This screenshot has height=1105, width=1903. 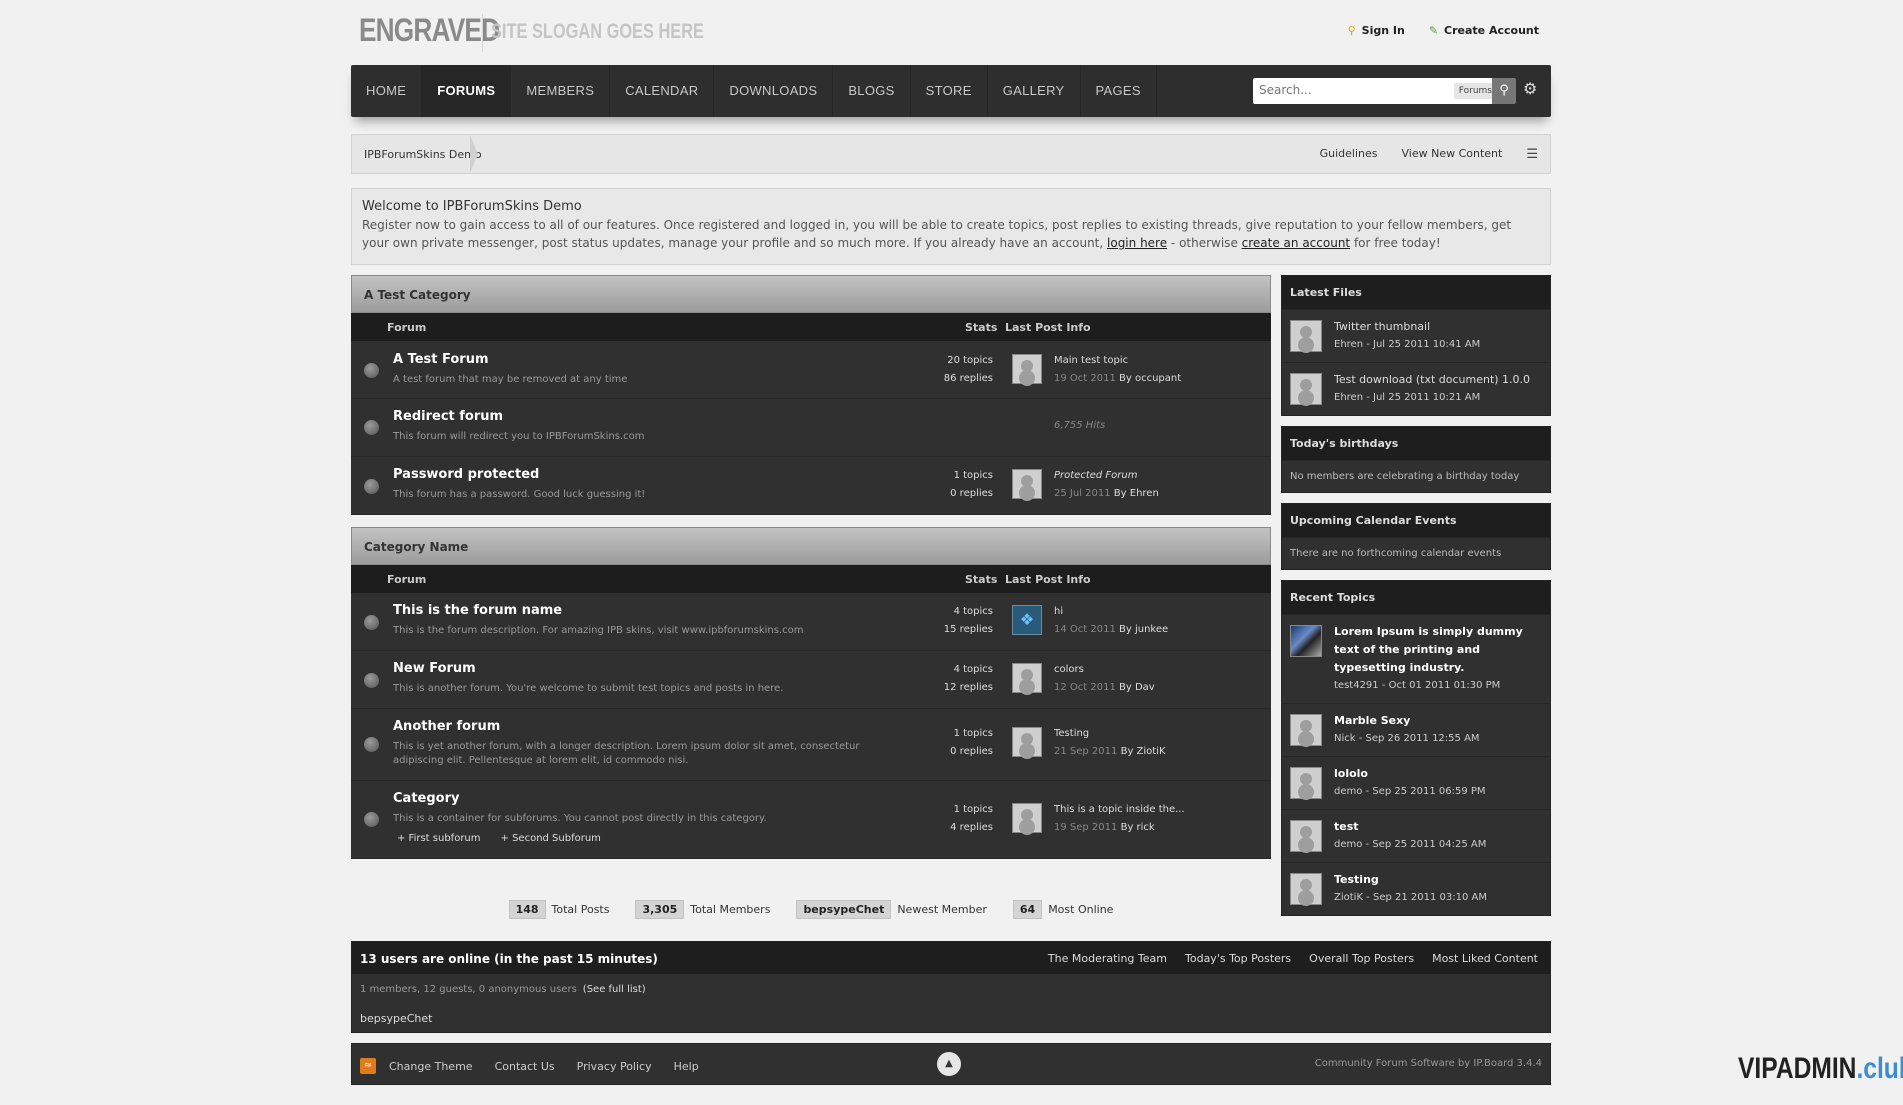 What do you see at coordinates (1452, 154) in the screenshot?
I see `view-new-content-link: View New Content` at bounding box center [1452, 154].